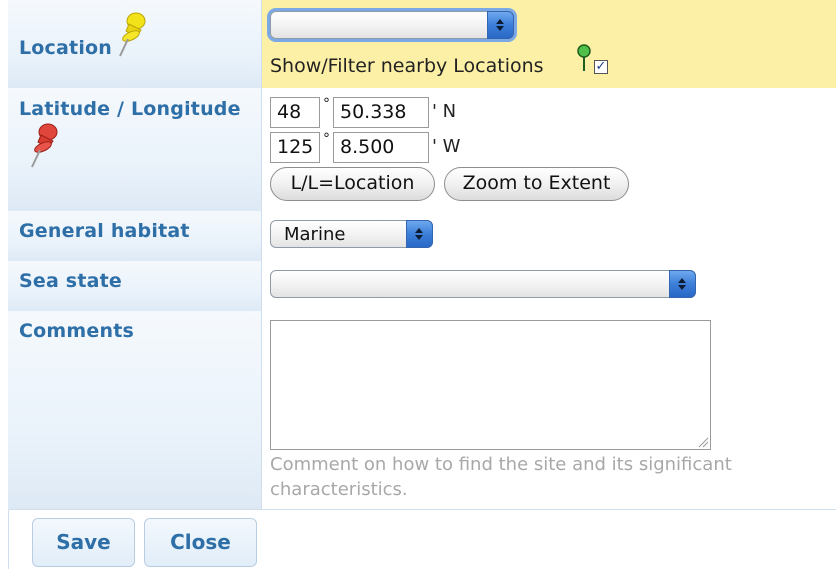 This screenshot has width=836, height=569. I want to click on sea-state-select, so click(483, 284).